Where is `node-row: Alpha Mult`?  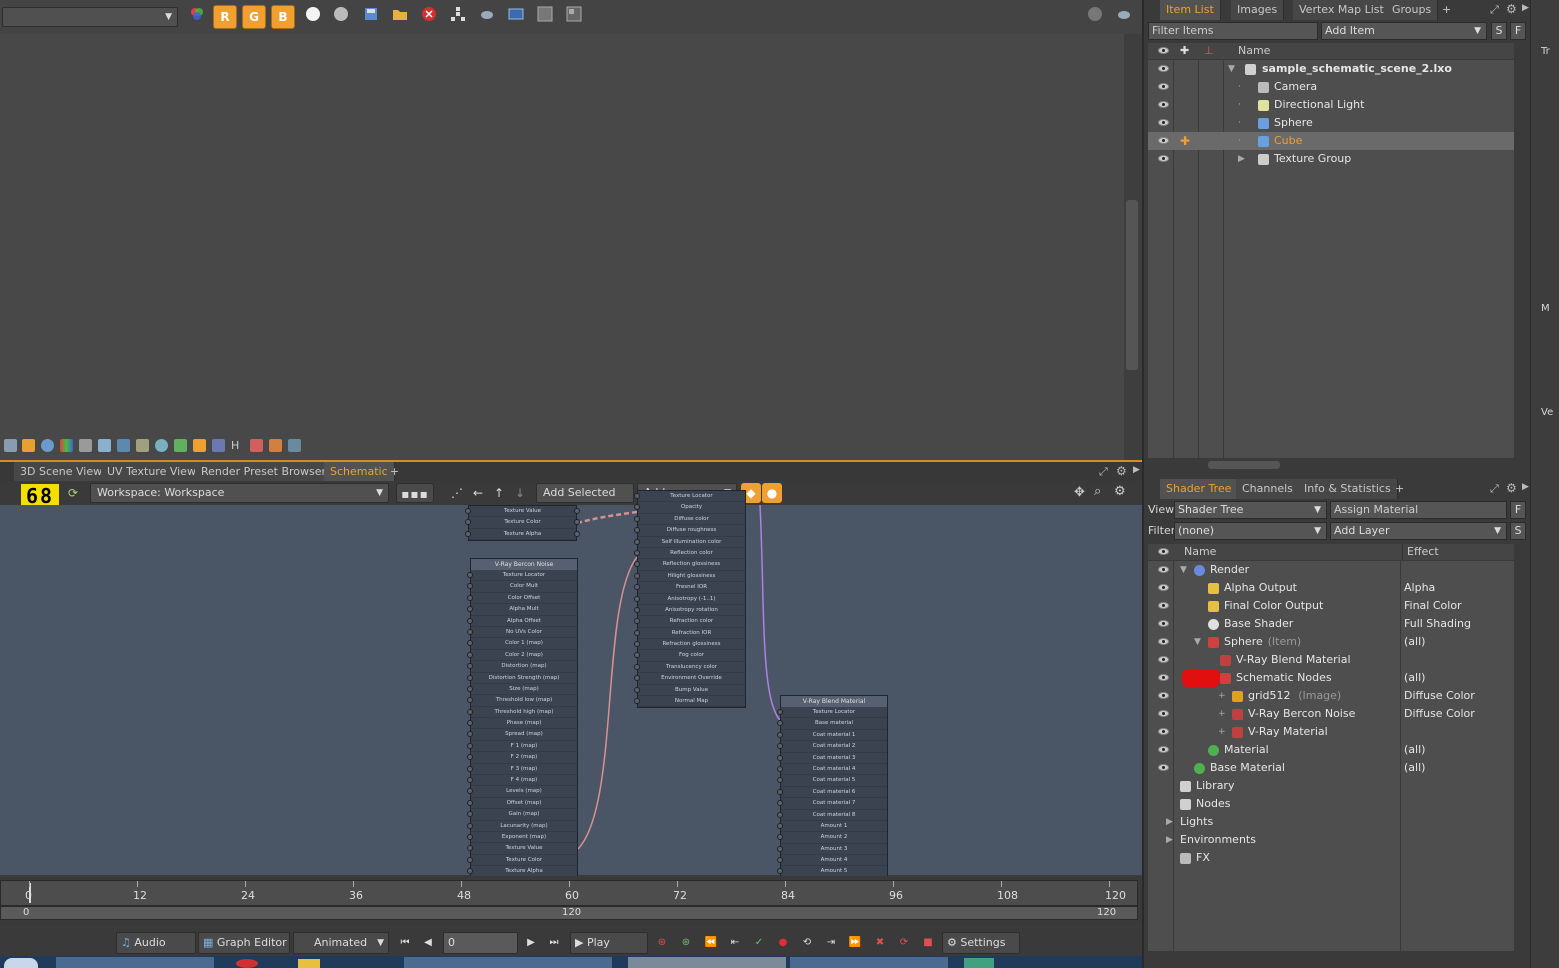
node-row: Alpha Mult is located at coordinates (522, 610).